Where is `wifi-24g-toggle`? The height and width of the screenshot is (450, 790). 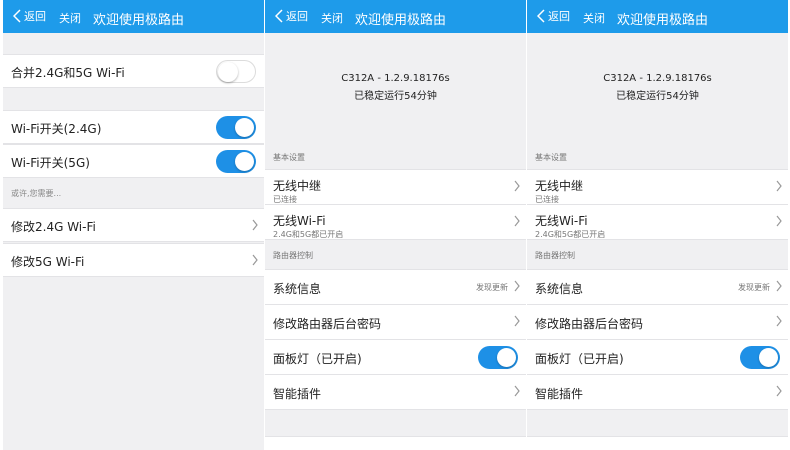
wifi-24g-toggle is located at coordinates (236, 127).